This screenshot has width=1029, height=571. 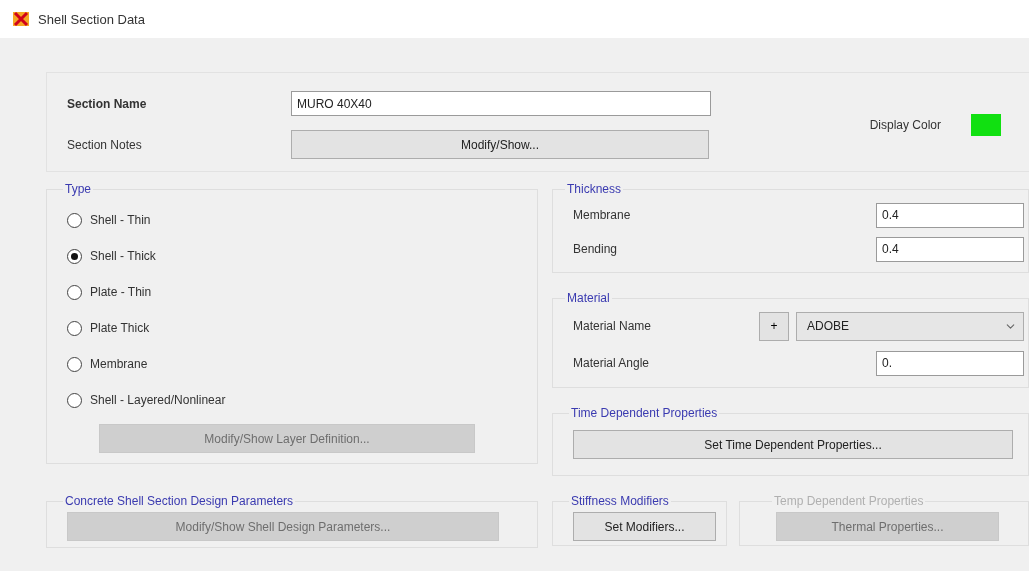 What do you see at coordinates (158, 400) in the screenshot?
I see `radio-label: Shell - Layered/Nonlinear` at bounding box center [158, 400].